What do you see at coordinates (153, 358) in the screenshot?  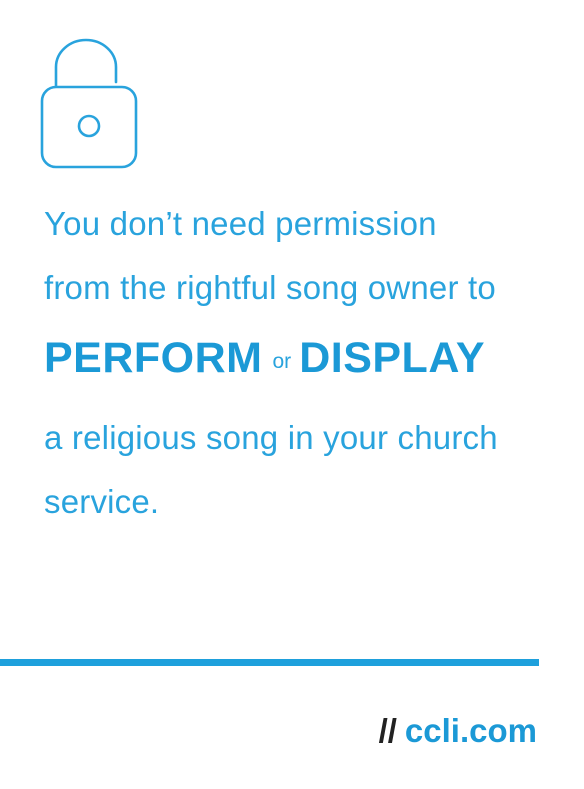 I see `perform-word: PERFORM` at bounding box center [153, 358].